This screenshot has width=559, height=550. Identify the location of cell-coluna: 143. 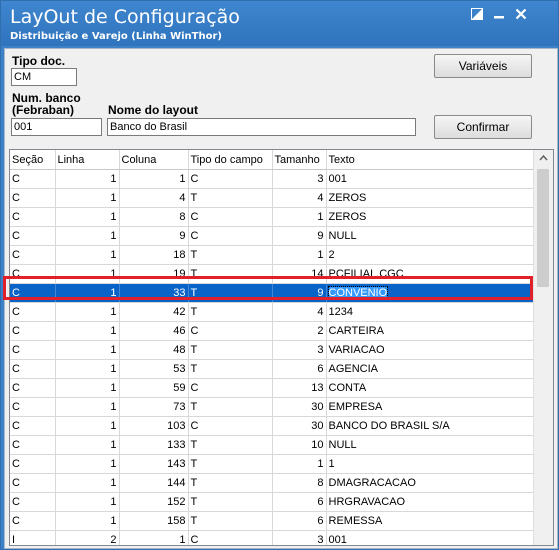
(154, 464).